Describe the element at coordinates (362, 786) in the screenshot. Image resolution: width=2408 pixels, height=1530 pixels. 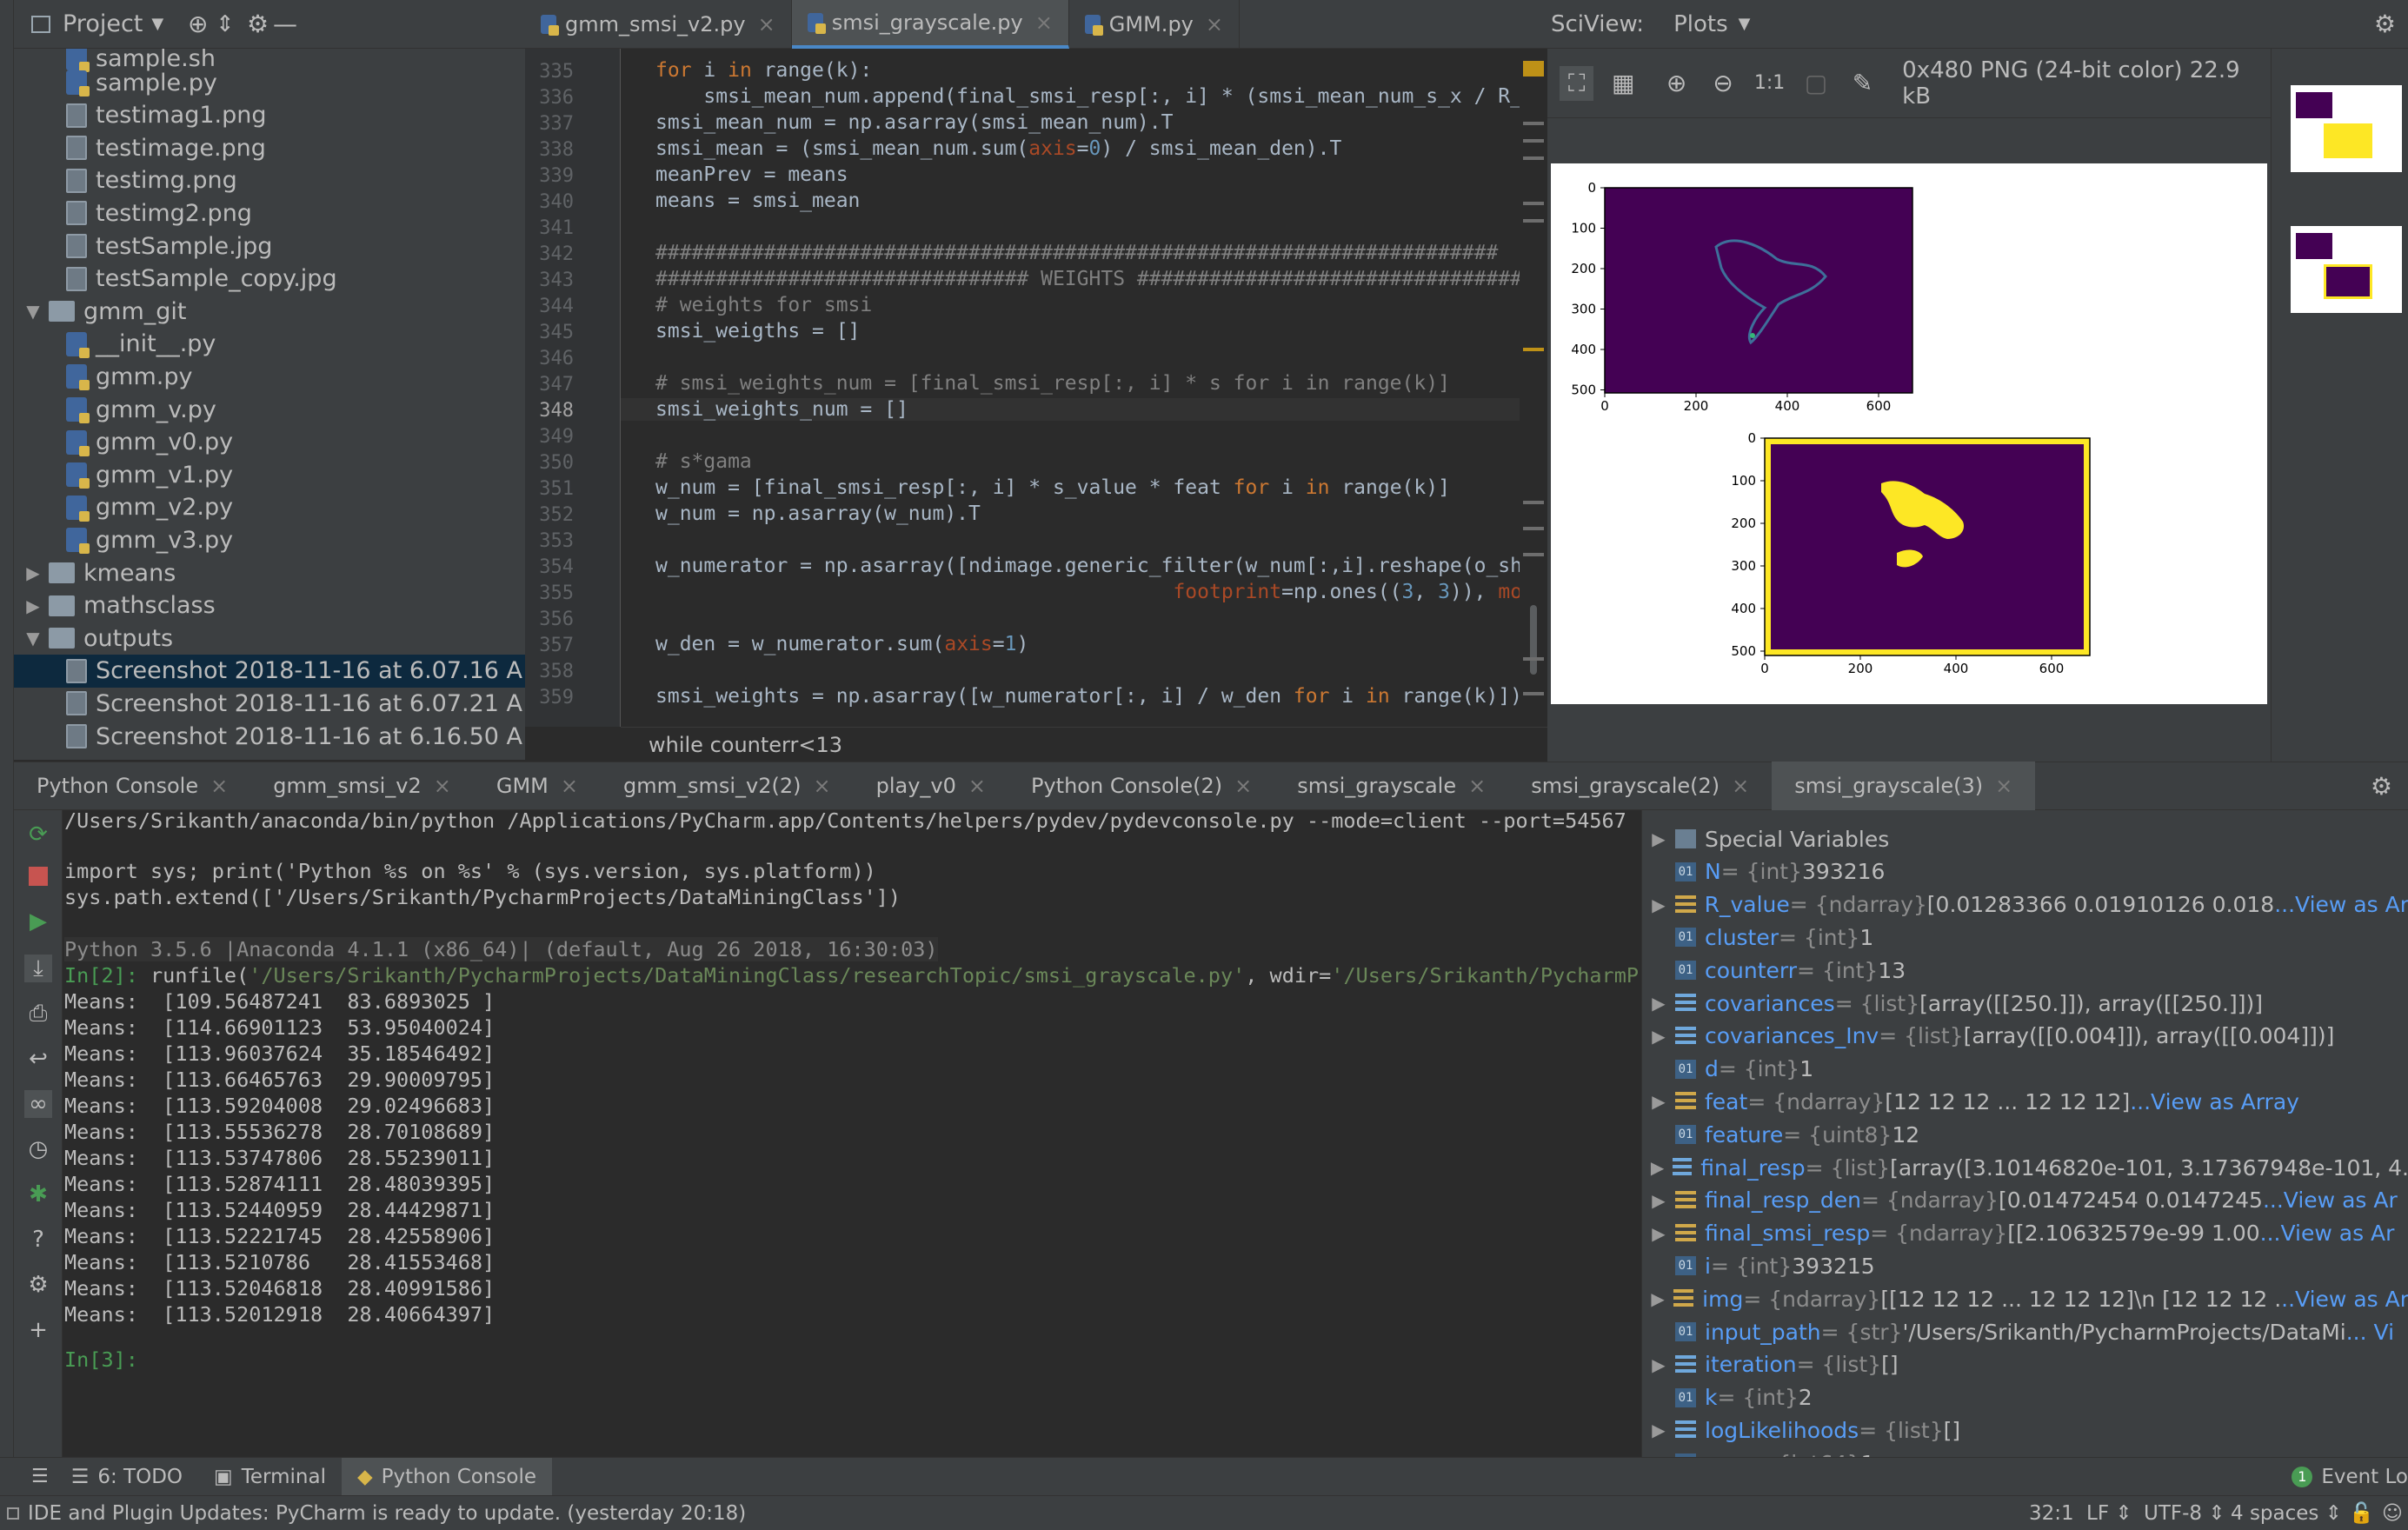
I see `console-tab: gmm_smsi_v2 ×` at that location.